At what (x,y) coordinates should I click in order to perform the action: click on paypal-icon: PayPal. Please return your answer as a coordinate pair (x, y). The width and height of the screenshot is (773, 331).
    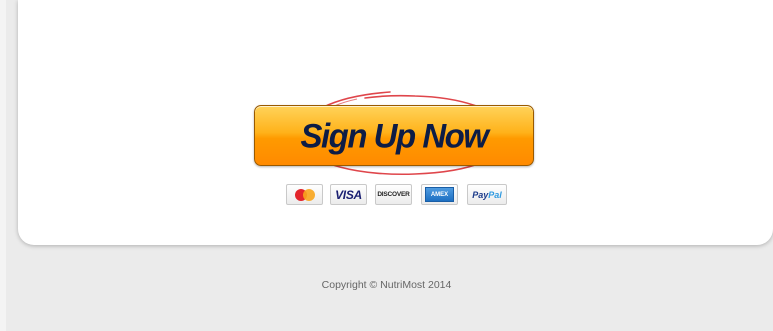
    Looking at the image, I should click on (487, 194).